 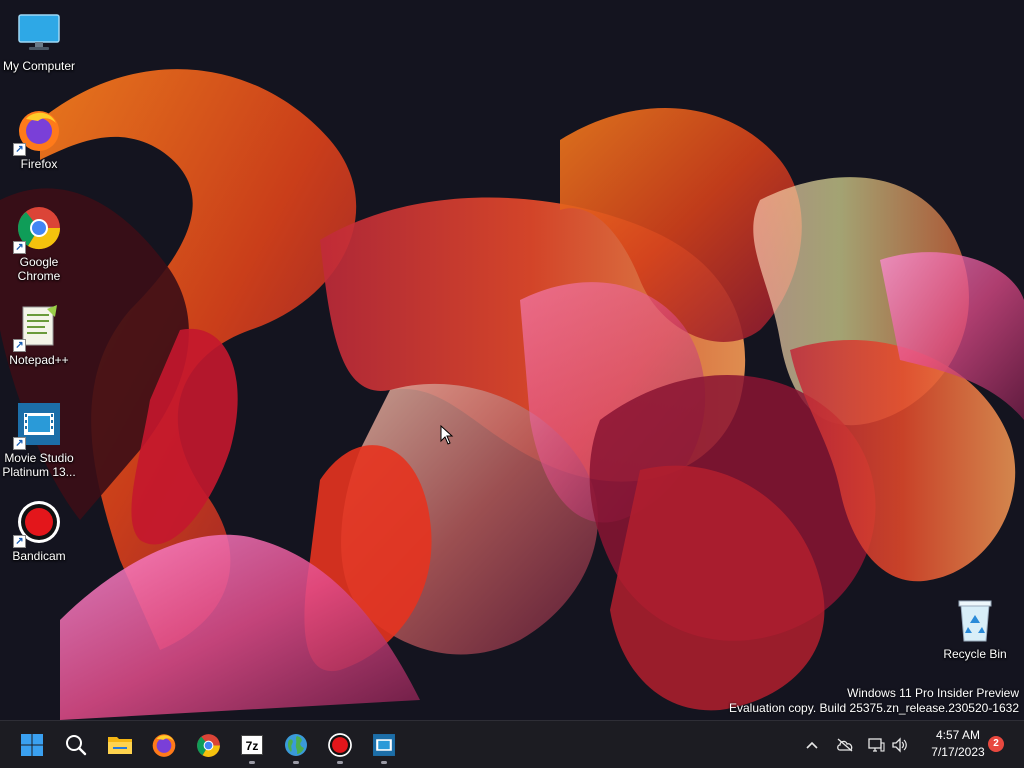 I want to click on desktop-icon-label: Firefox, so click(x=39, y=164).